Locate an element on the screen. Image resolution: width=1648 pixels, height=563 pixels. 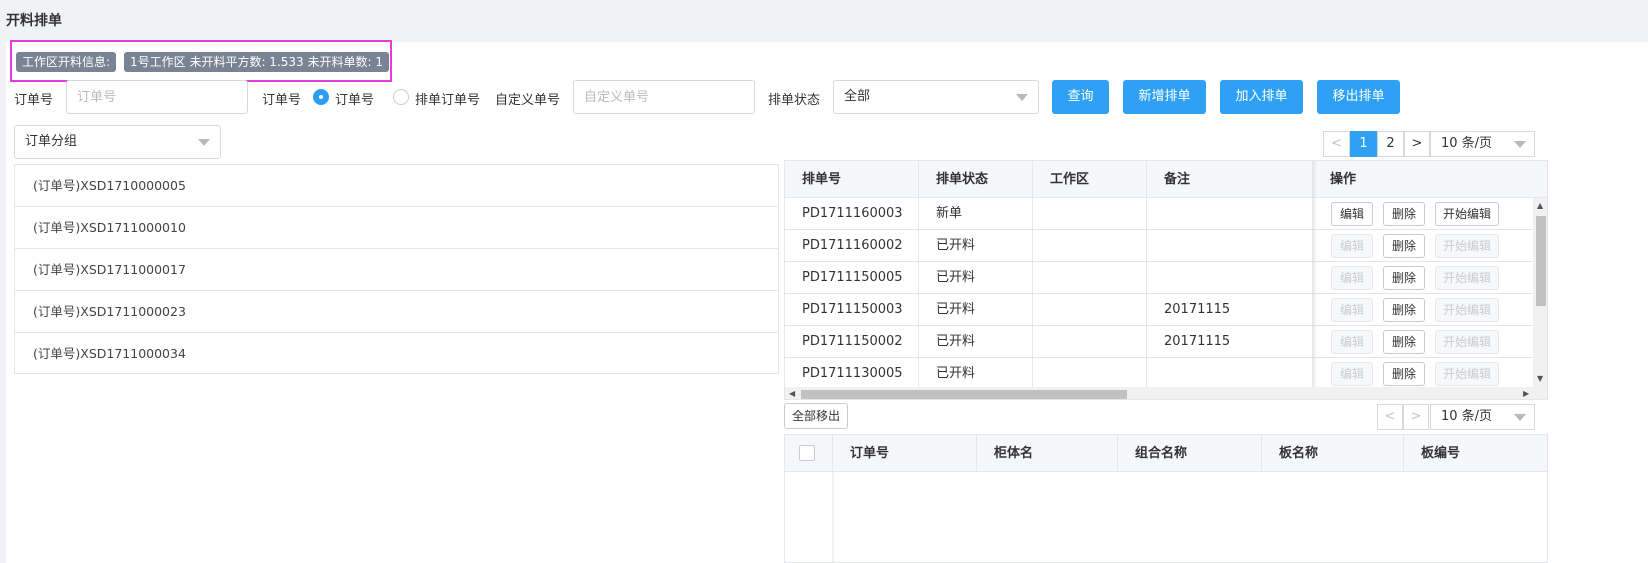
remove-all-button: 全部移出 is located at coordinates (816, 416).